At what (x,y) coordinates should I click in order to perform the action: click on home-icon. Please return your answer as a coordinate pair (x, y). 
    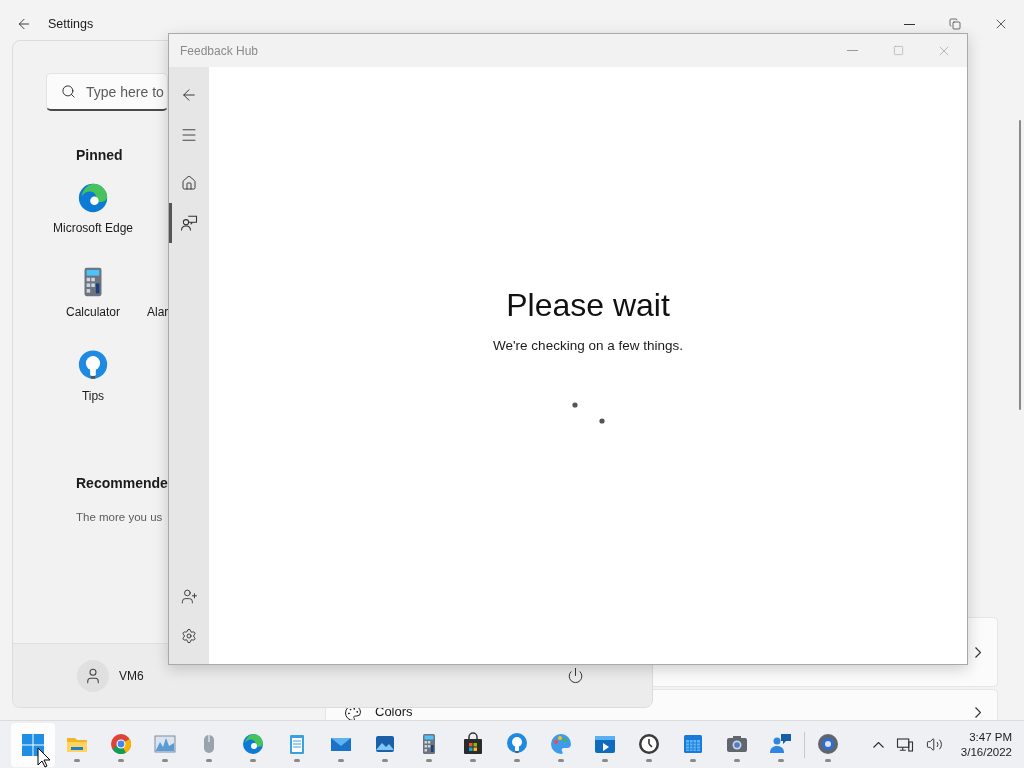
    Looking at the image, I should click on (189, 183).